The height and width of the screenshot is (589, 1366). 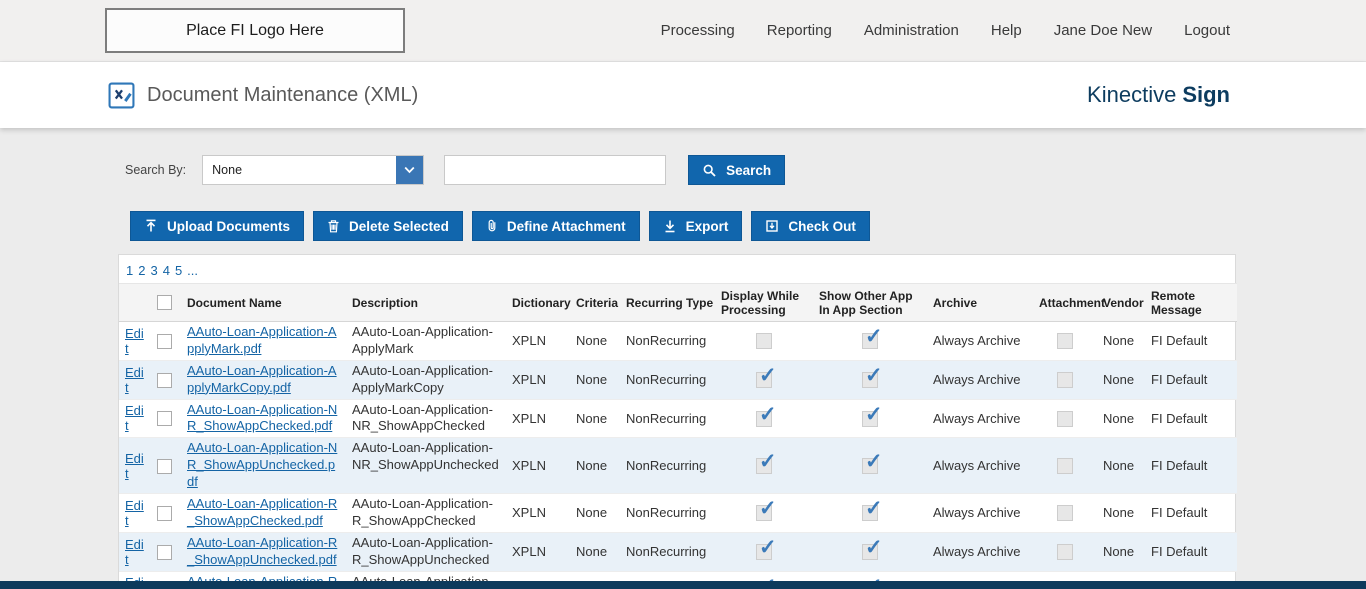 What do you see at coordinates (764, 302) in the screenshot?
I see `col-display-while-processing: Display While Processing` at bounding box center [764, 302].